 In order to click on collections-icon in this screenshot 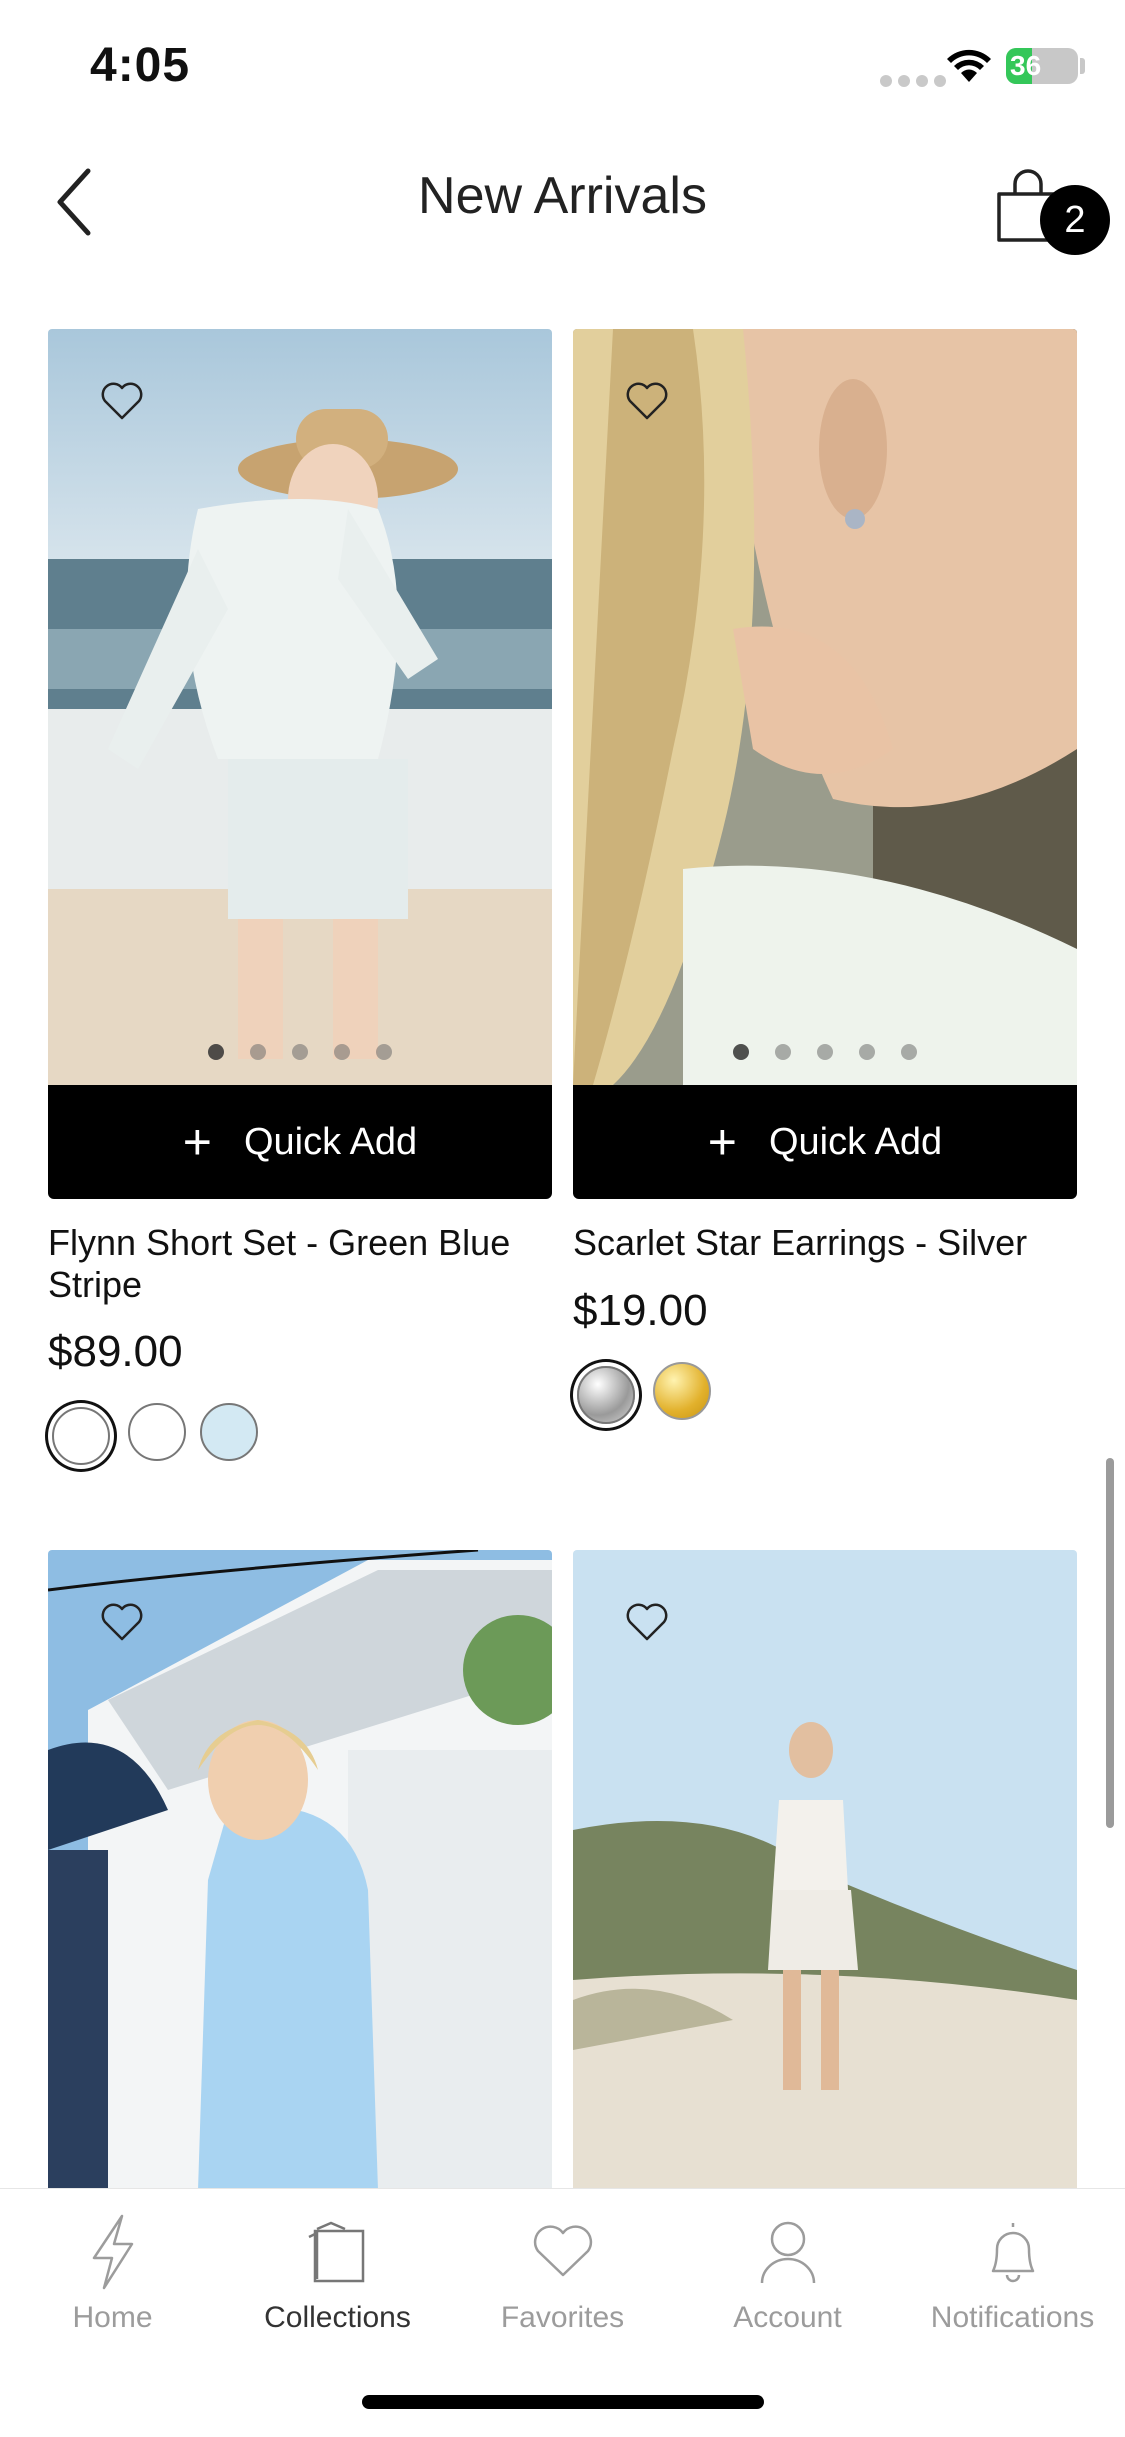, I will do `click(335, 2252)`.